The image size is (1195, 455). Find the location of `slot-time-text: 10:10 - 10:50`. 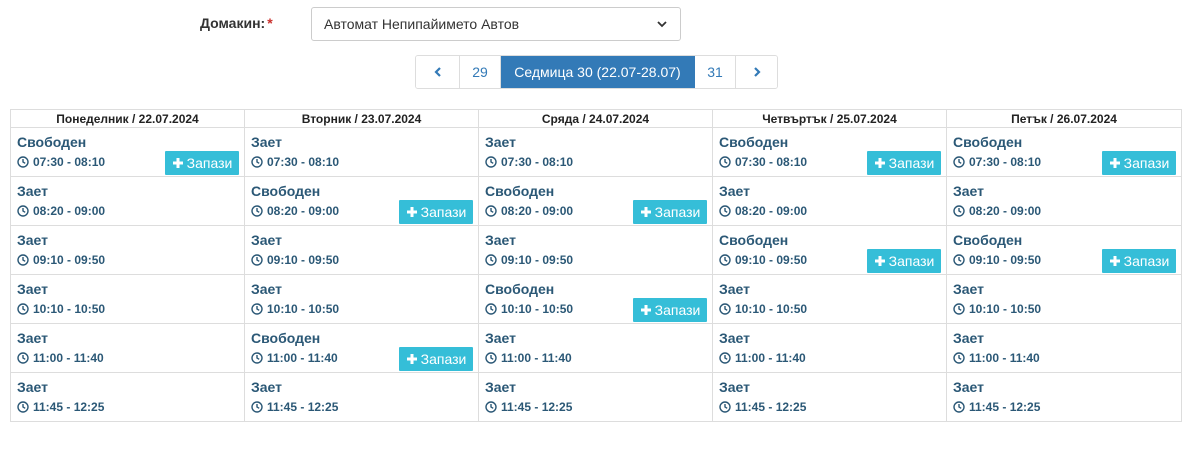

slot-time-text: 10:10 - 10:50 is located at coordinates (303, 309).